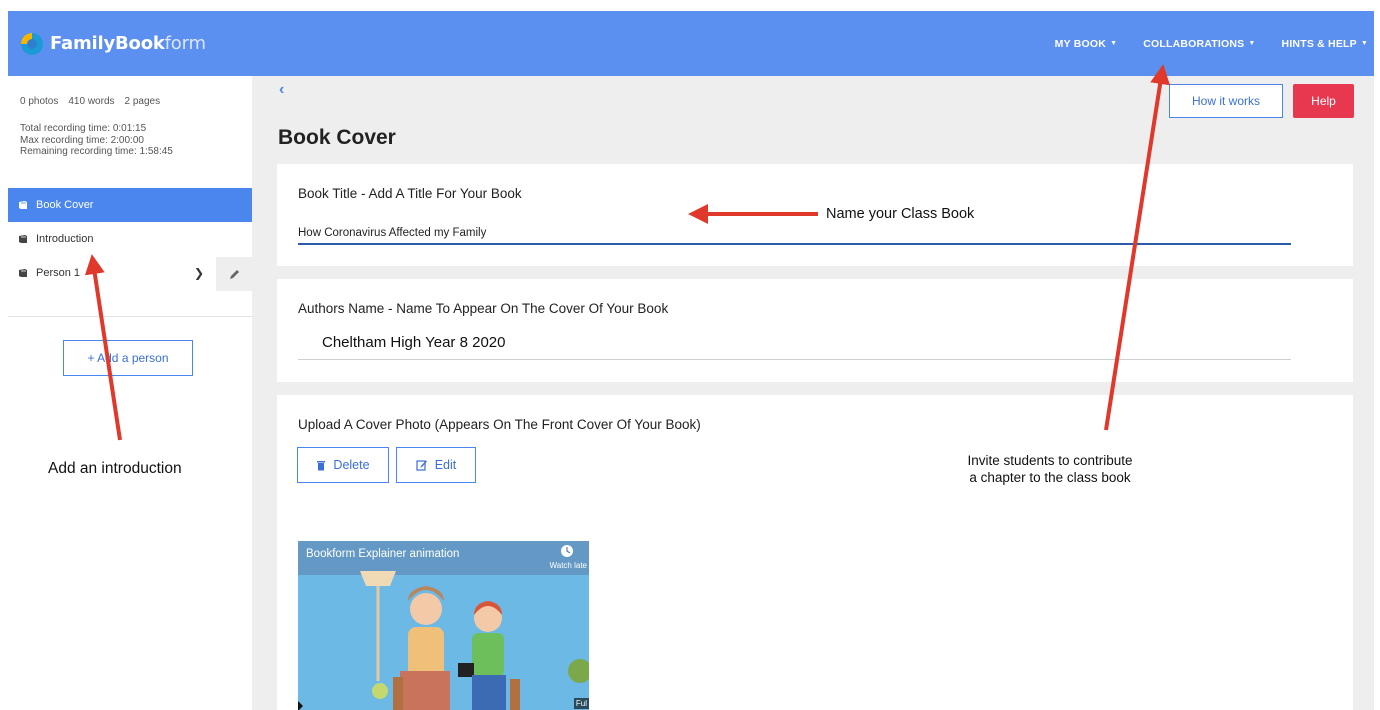 Image resolution: width=1380 pixels, height=710 pixels. What do you see at coordinates (337, 137) in the screenshot?
I see `page-title: Book Cover` at bounding box center [337, 137].